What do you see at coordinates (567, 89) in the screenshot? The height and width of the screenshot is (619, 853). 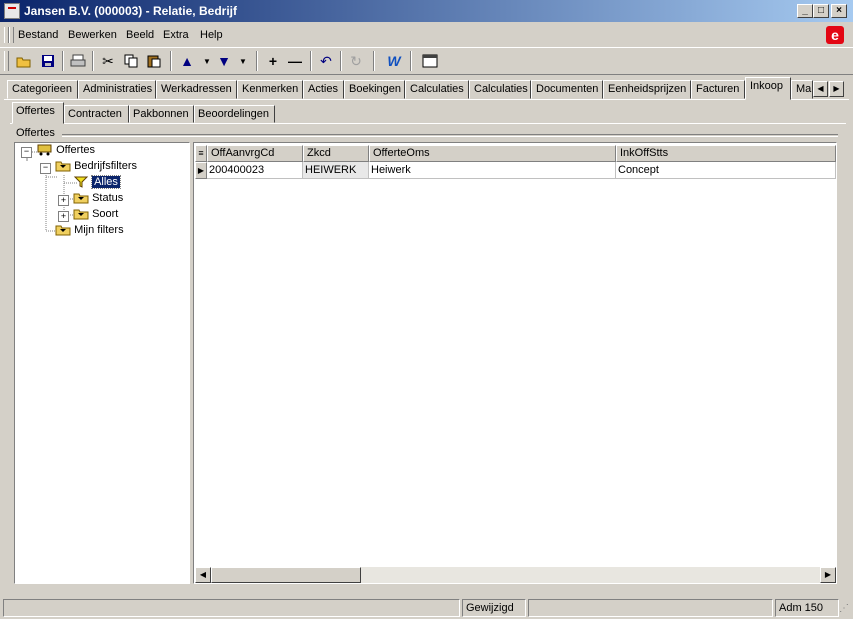 I see `tab-documenten: Documenten` at bounding box center [567, 89].